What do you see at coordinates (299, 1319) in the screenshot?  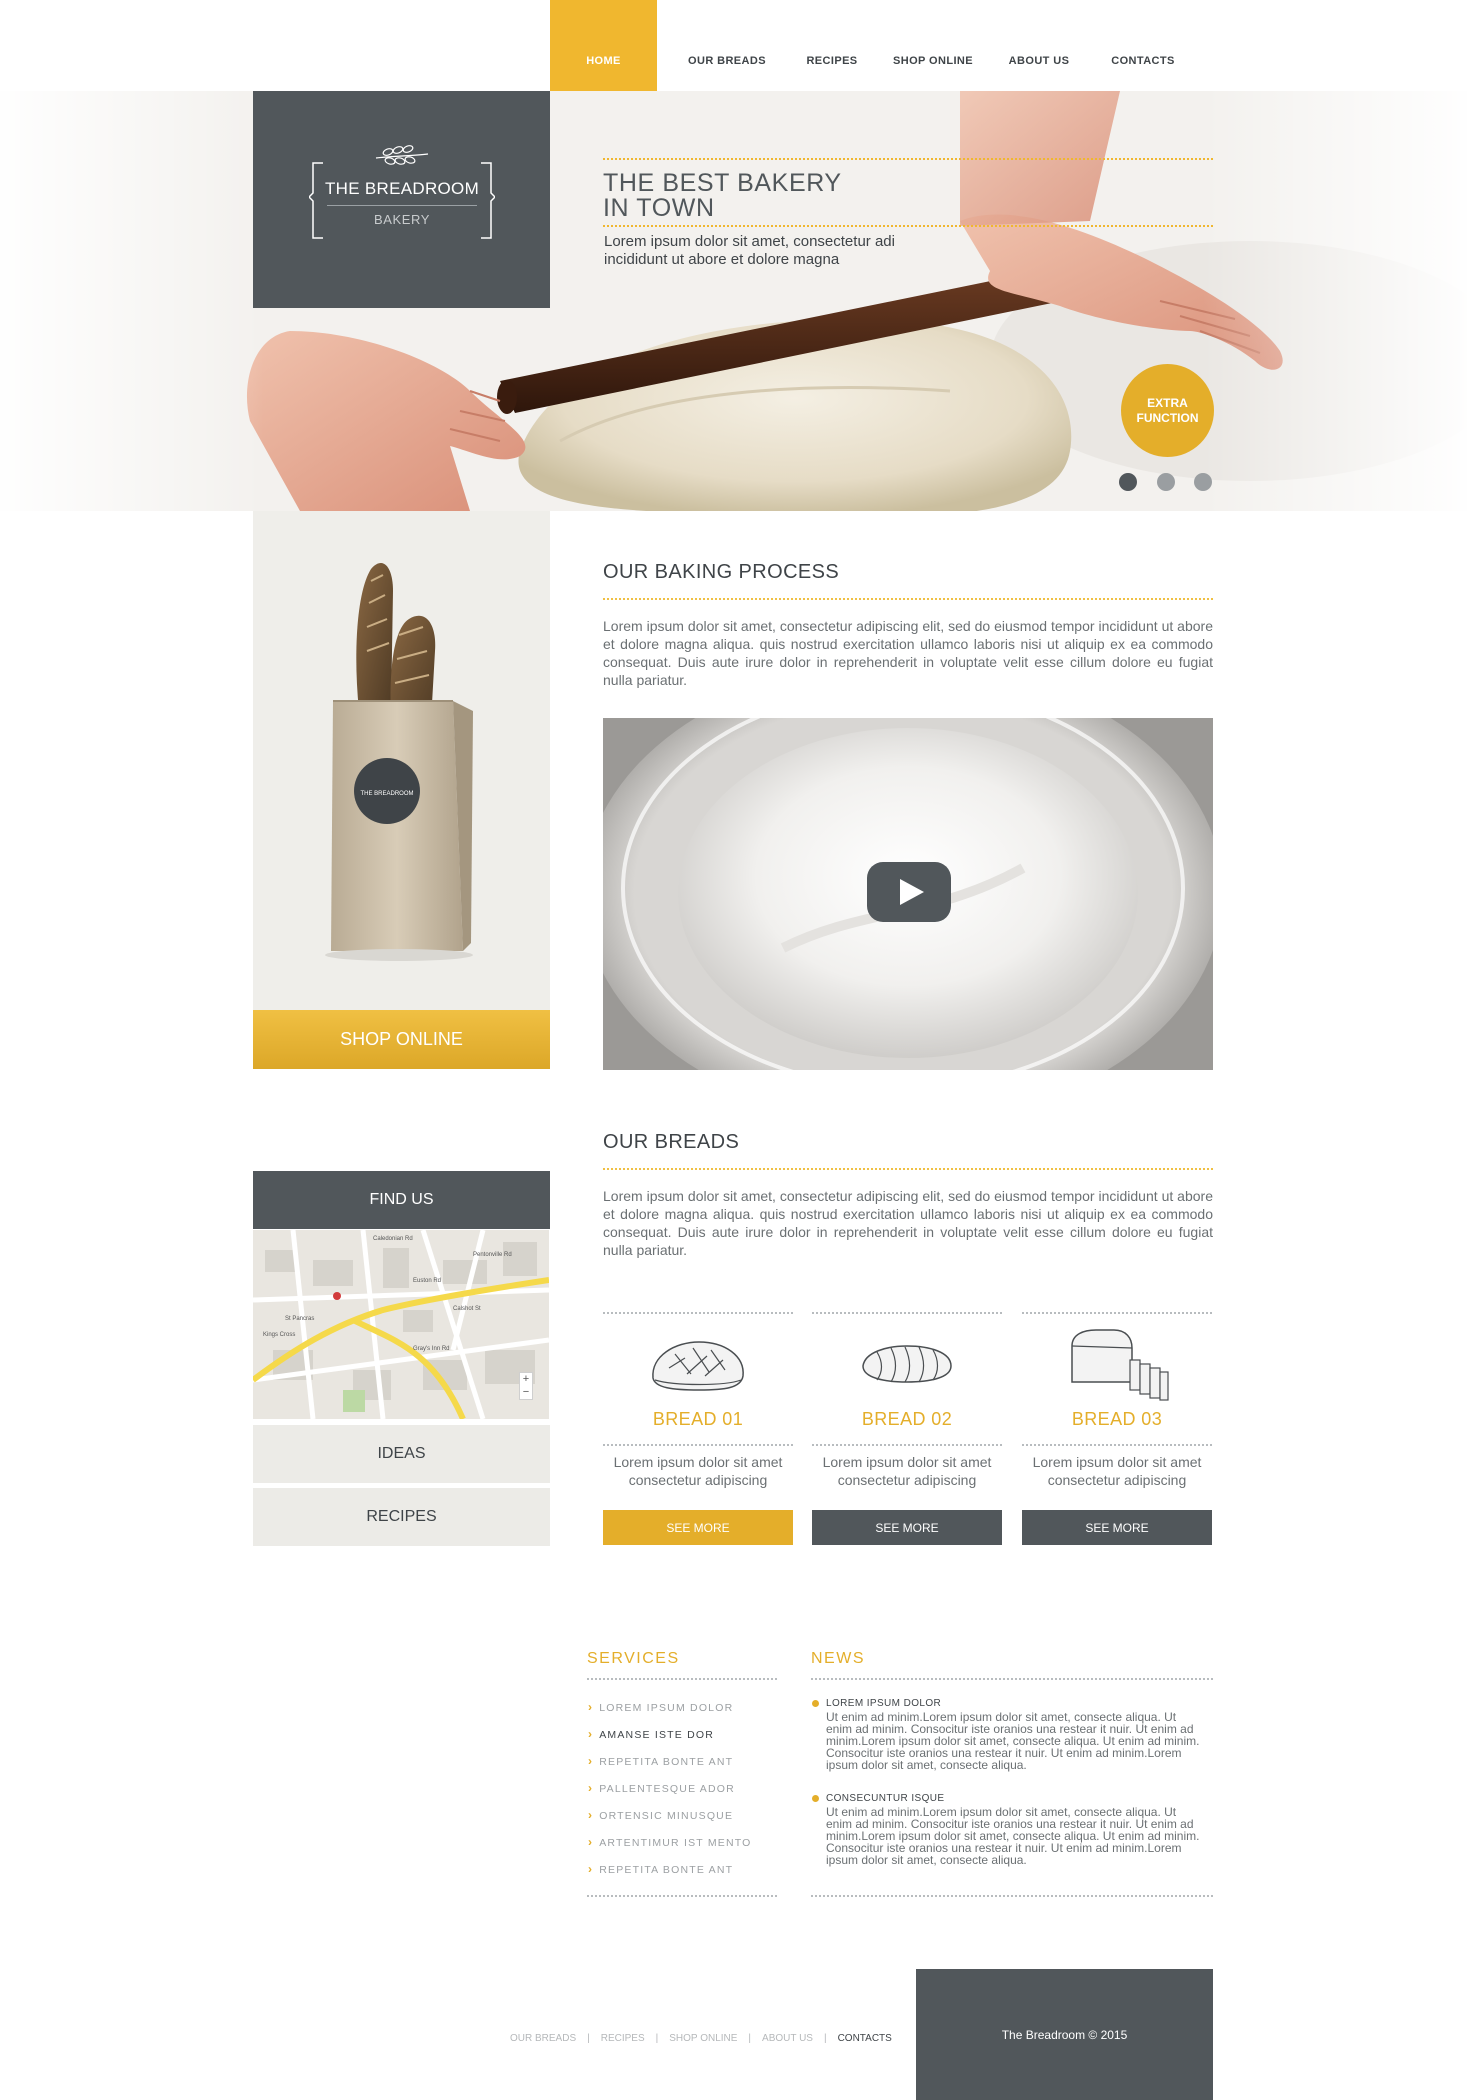 I see `map-label-4: St Pancras` at bounding box center [299, 1319].